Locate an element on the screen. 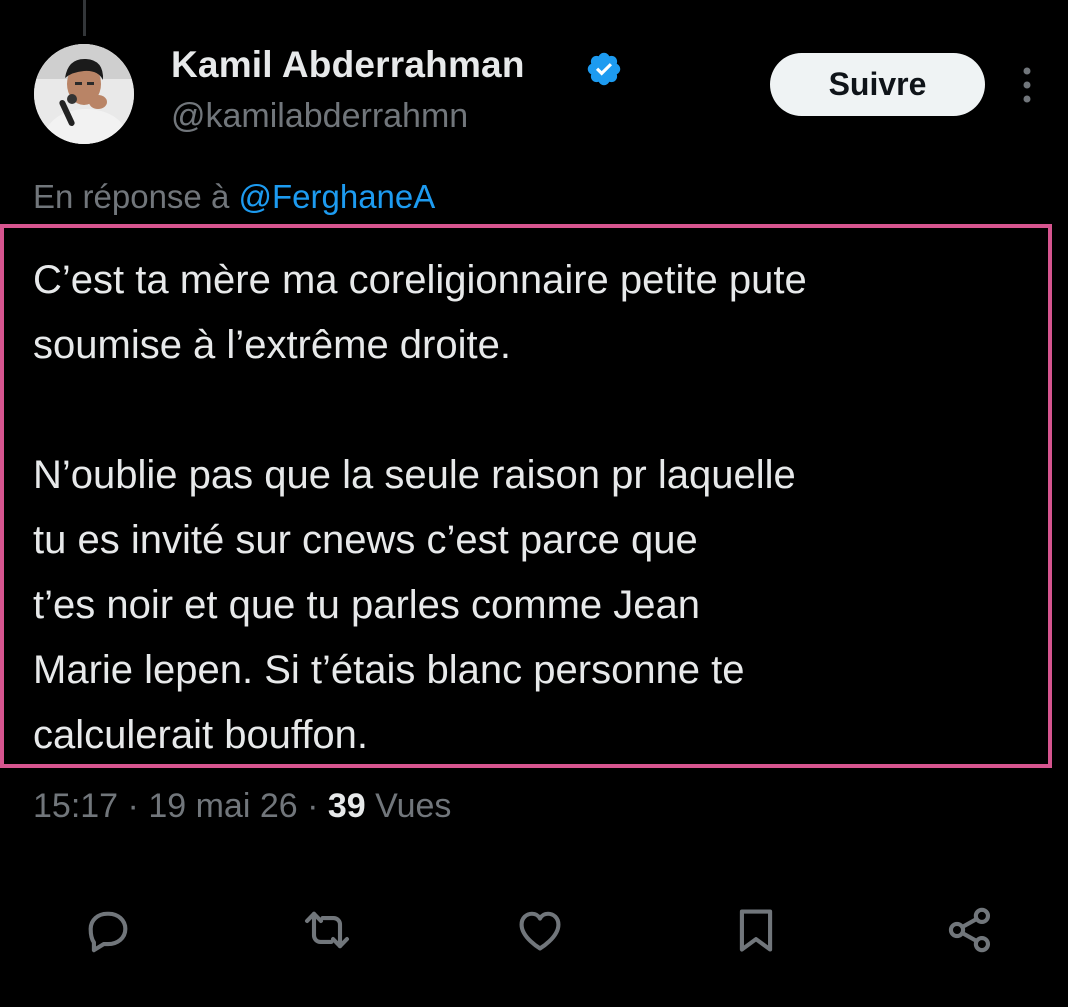 The height and width of the screenshot is (1007, 1068). retweet-icon is located at coordinates (327, 930).